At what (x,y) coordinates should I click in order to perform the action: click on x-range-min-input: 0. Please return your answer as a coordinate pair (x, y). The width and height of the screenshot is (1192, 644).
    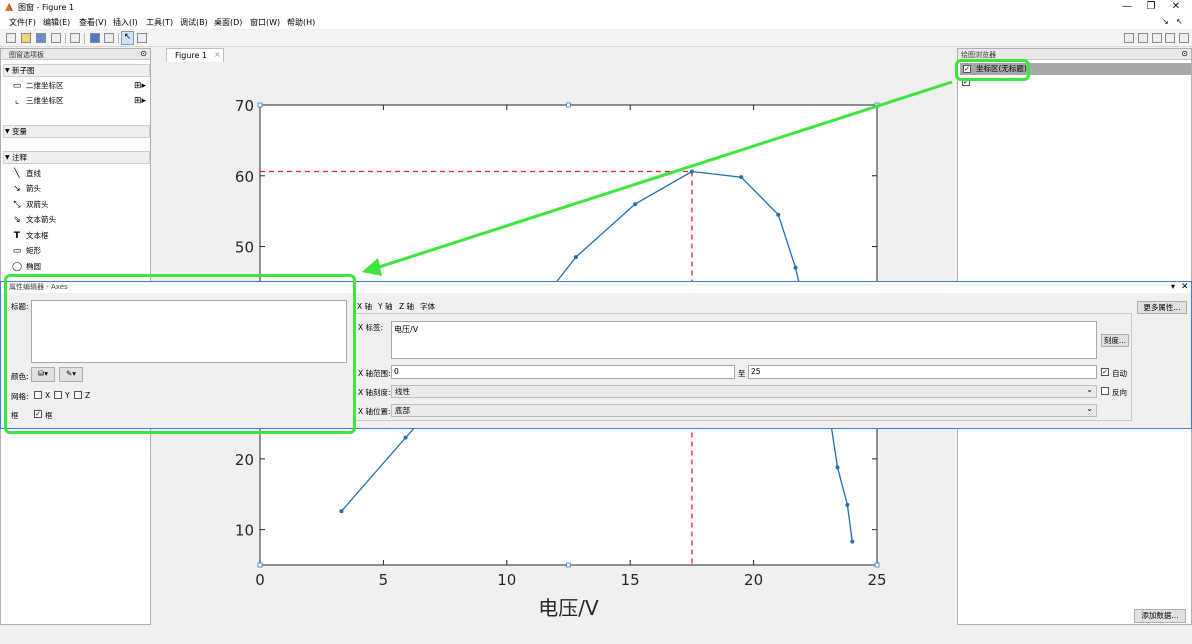
    Looking at the image, I should click on (563, 372).